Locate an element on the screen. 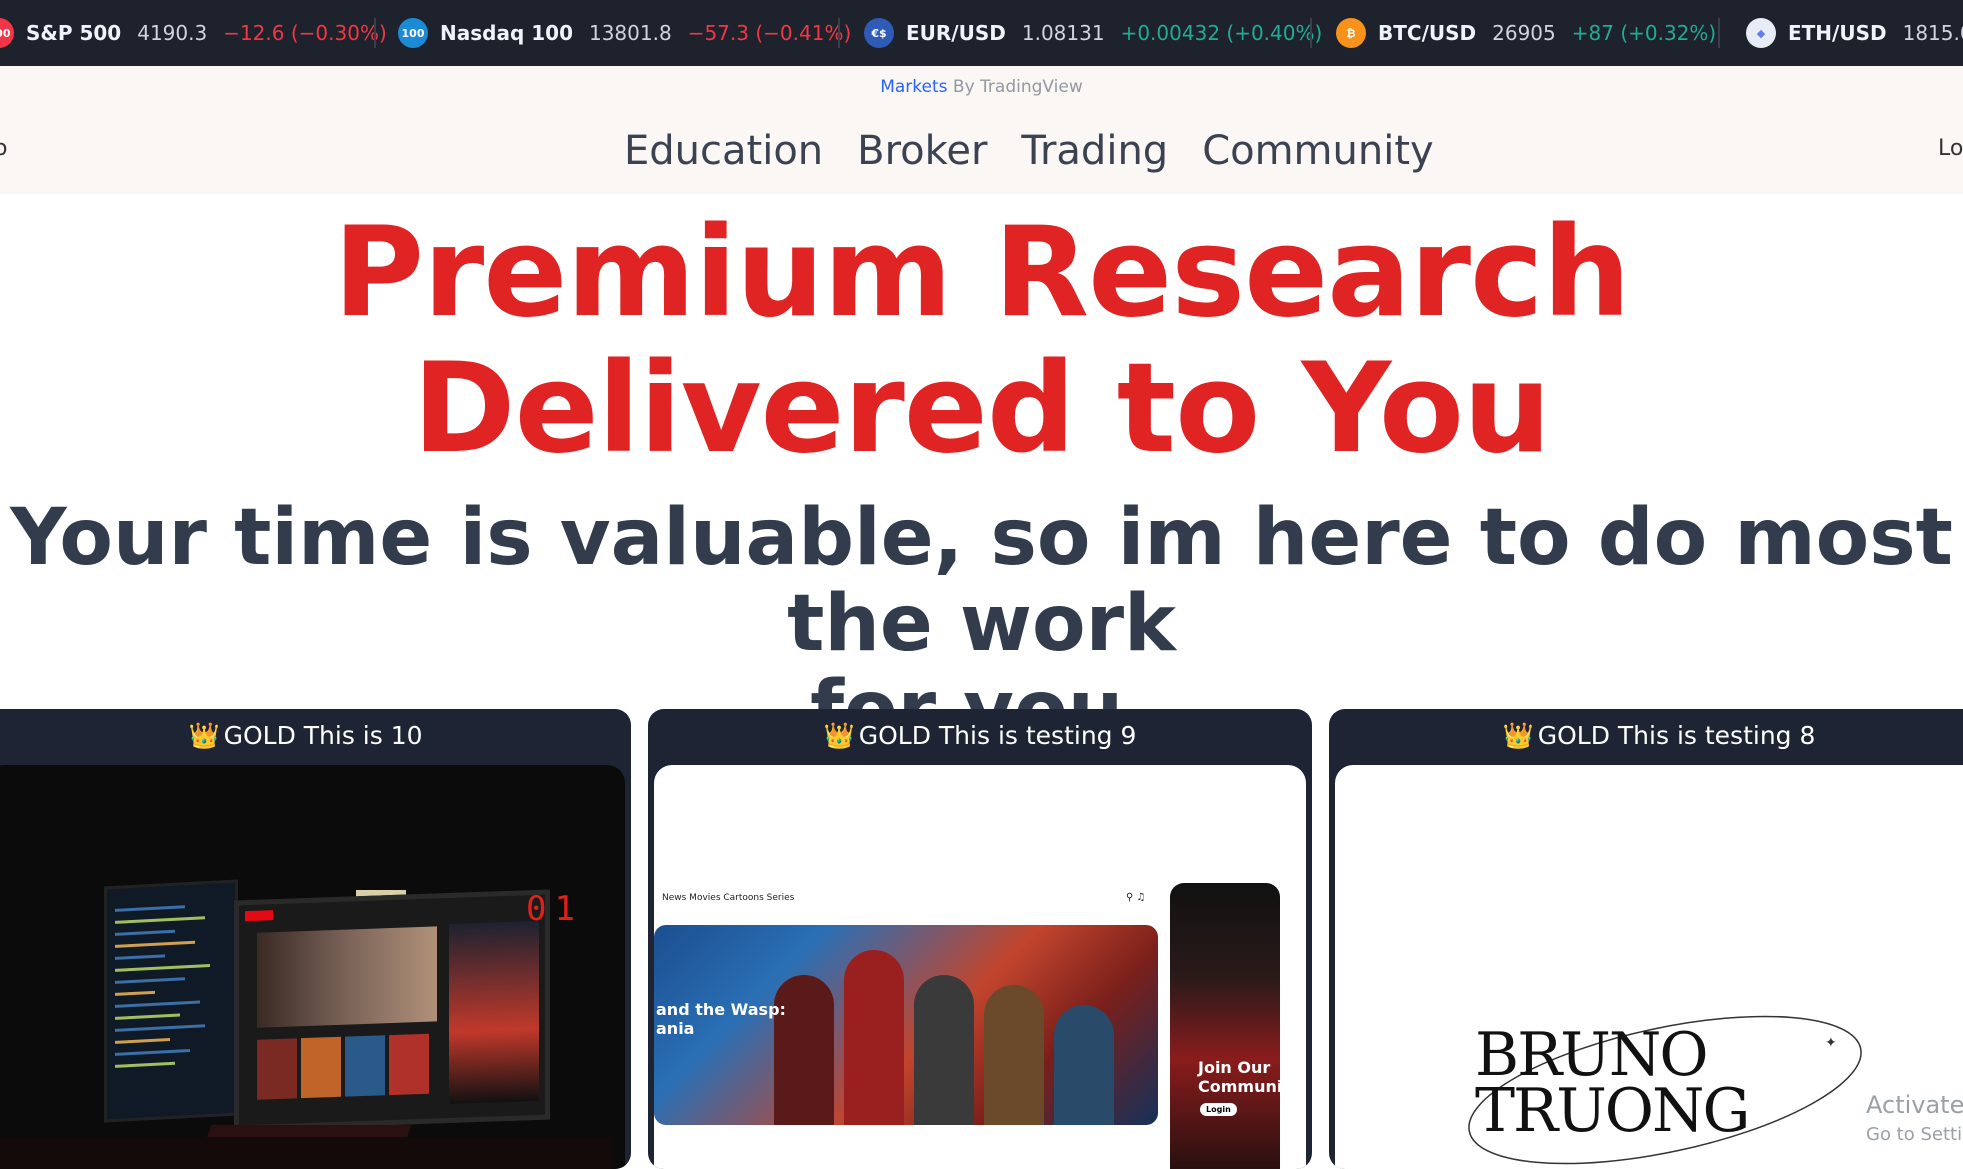 The image size is (1963, 1169). card-title: 👑 GOLD This is testing 8 is located at coordinates (1646, 736).